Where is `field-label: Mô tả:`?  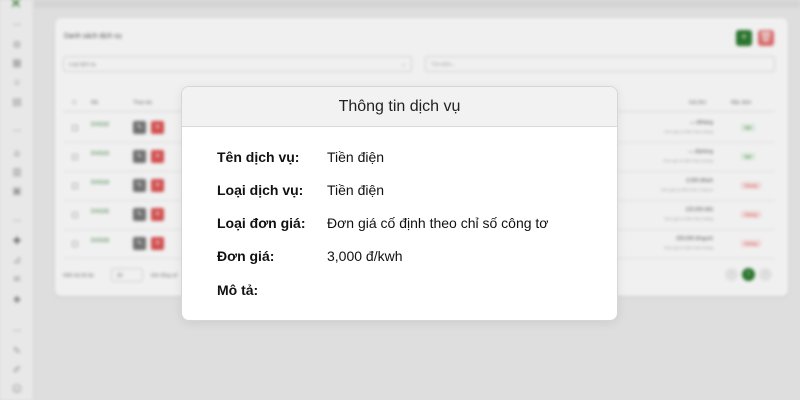
field-label: Mô tả: is located at coordinates (238, 290).